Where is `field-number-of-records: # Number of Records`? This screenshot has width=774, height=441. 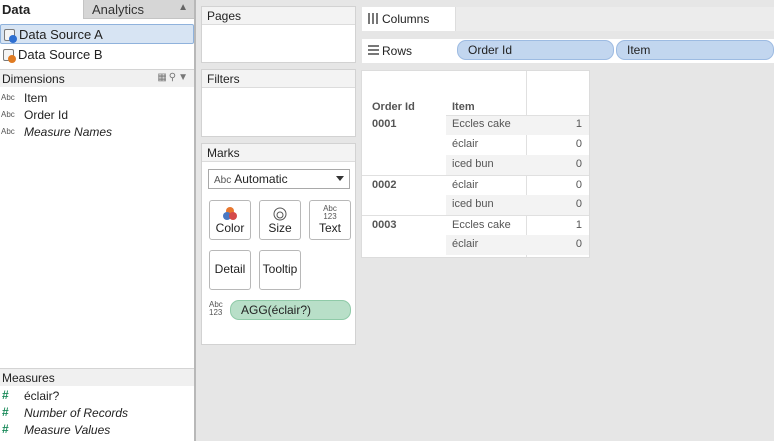 field-number-of-records: # Number of Records is located at coordinates (97, 413).